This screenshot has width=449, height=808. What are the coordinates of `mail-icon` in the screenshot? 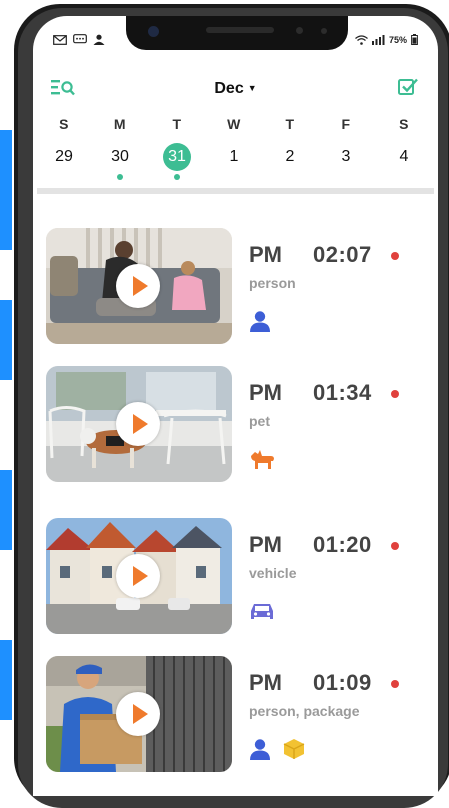 It's located at (60, 39).